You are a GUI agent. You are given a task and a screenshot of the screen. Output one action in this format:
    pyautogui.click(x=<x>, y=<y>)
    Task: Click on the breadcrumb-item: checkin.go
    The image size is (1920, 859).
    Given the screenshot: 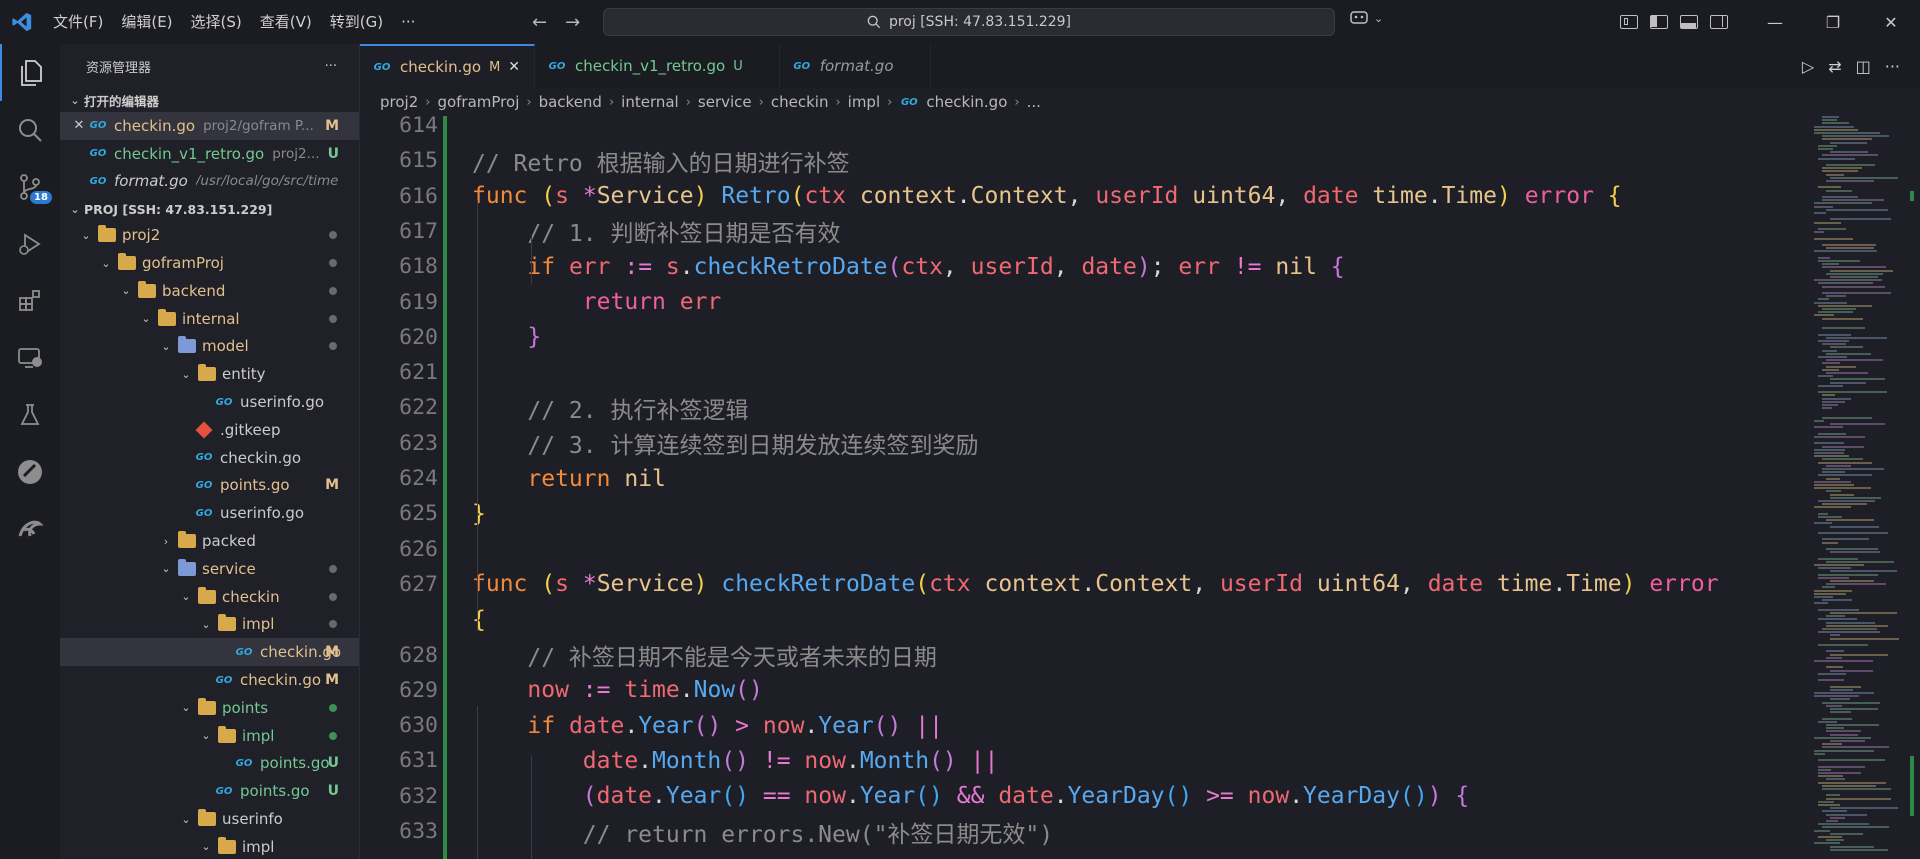 What is the action you would take?
    pyautogui.click(x=966, y=102)
    